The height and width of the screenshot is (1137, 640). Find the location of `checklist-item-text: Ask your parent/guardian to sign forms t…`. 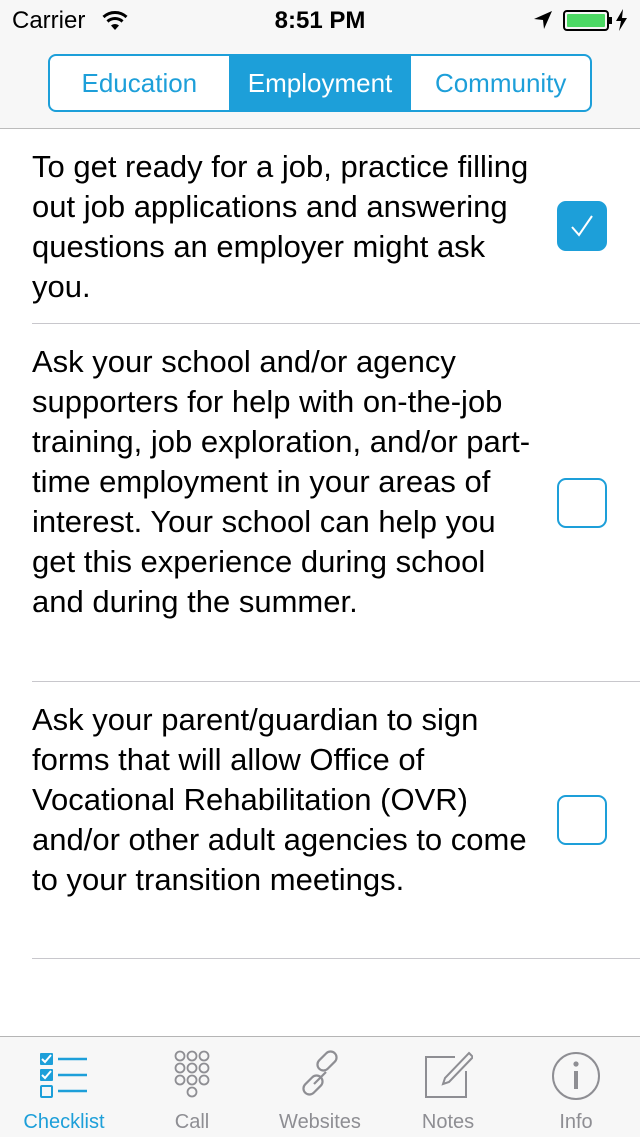

checklist-item-text: Ask your parent/guardian to sign forms t… is located at coordinates (279, 799).